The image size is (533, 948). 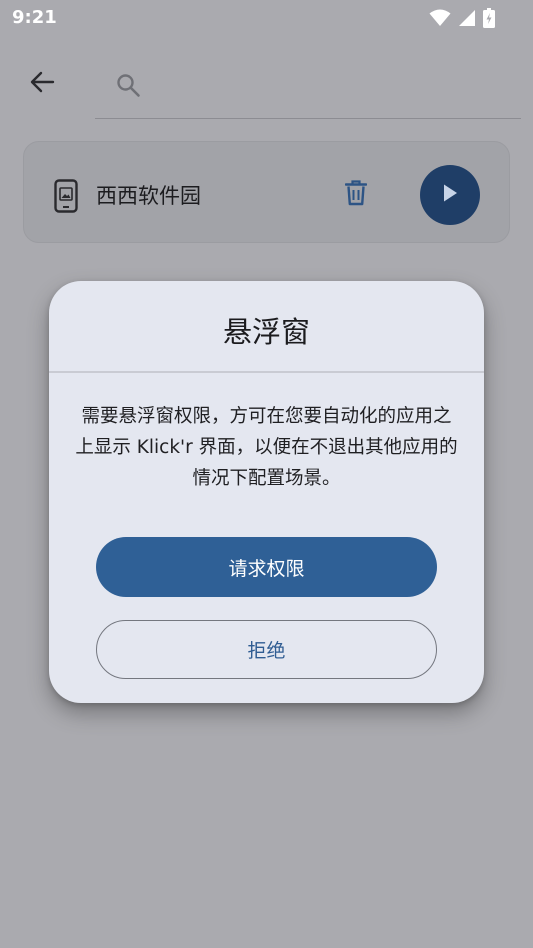 I want to click on search-input, so click(x=329, y=89).